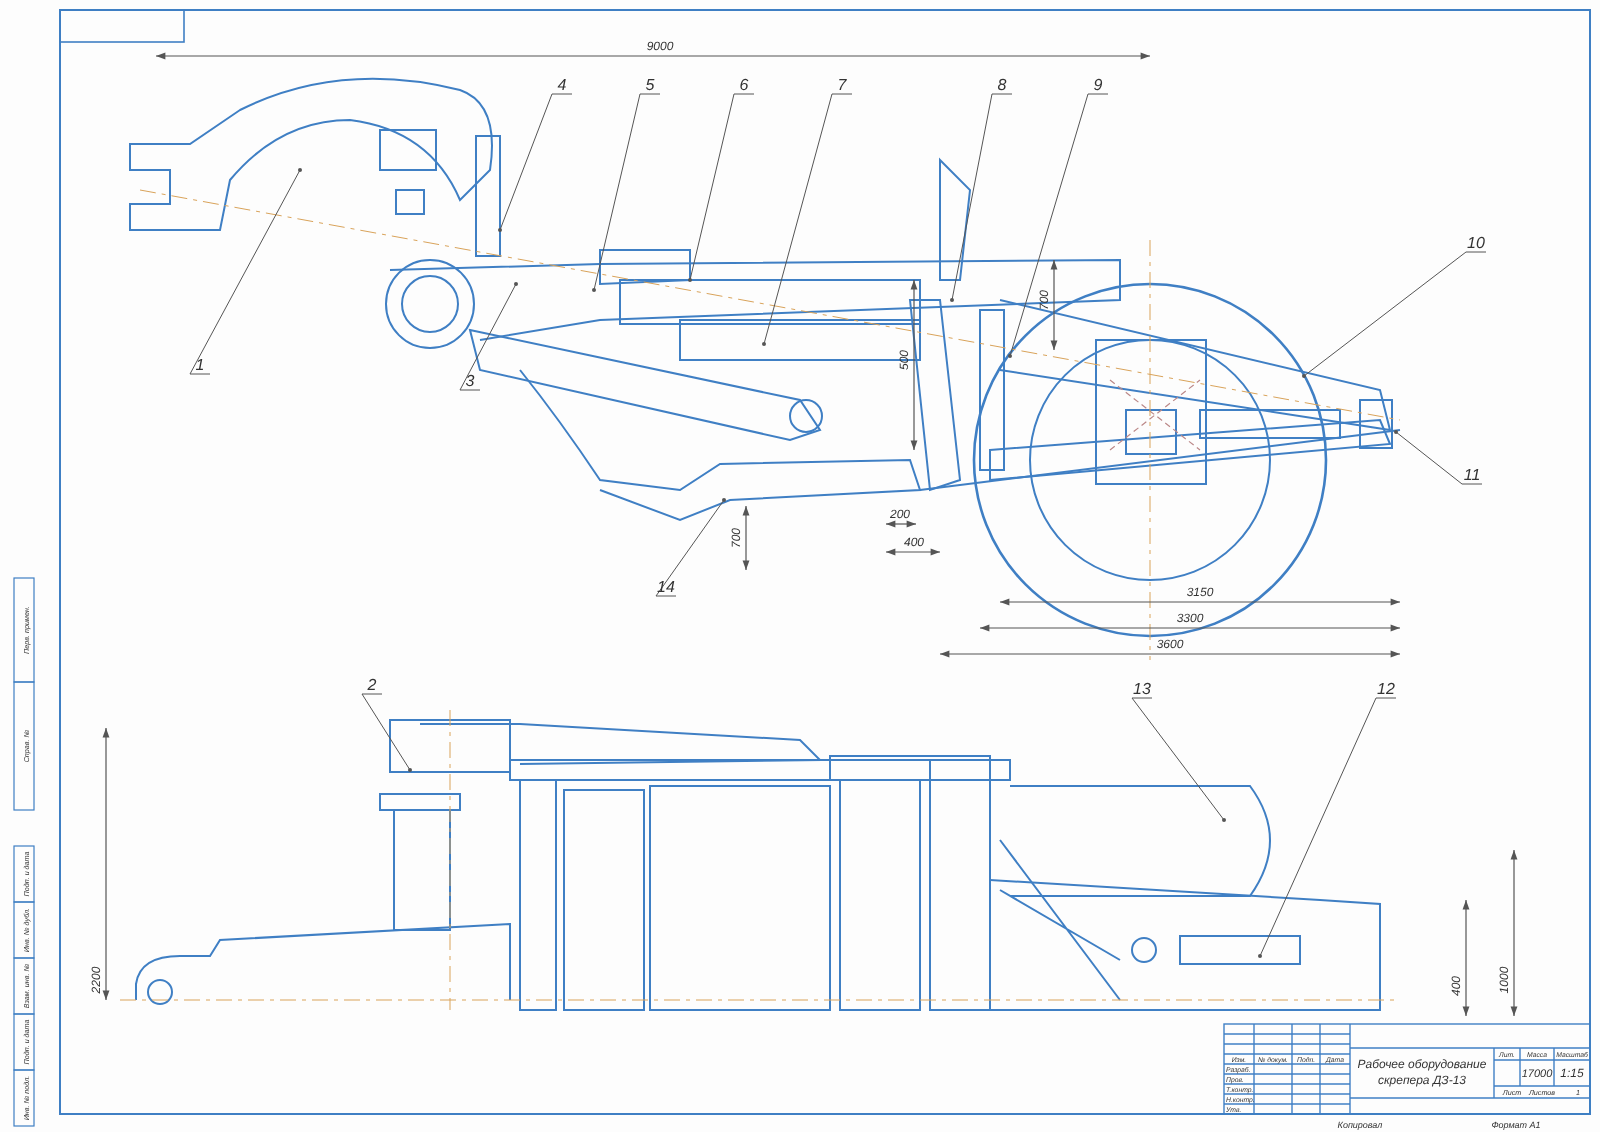 The height and width of the screenshot is (1132, 1600). What do you see at coordinates (842, 85) in the screenshot?
I see `position-number: 7` at bounding box center [842, 85].